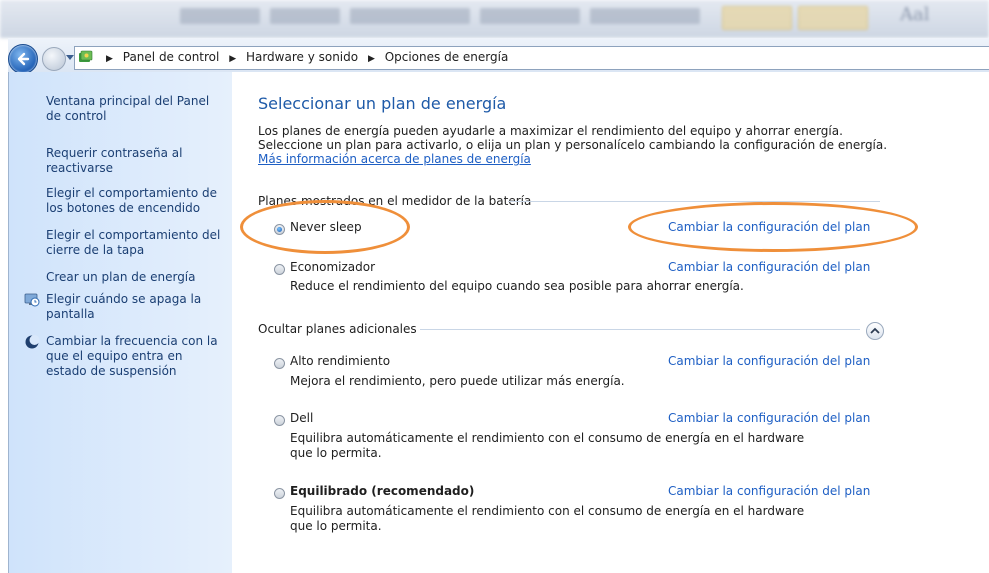 The image size is (989, 573). What do you see at coordinates (279, 363) in the screenshot?
I see `plan-radio-alto-rendimiento` at bounding box center [279, 363].